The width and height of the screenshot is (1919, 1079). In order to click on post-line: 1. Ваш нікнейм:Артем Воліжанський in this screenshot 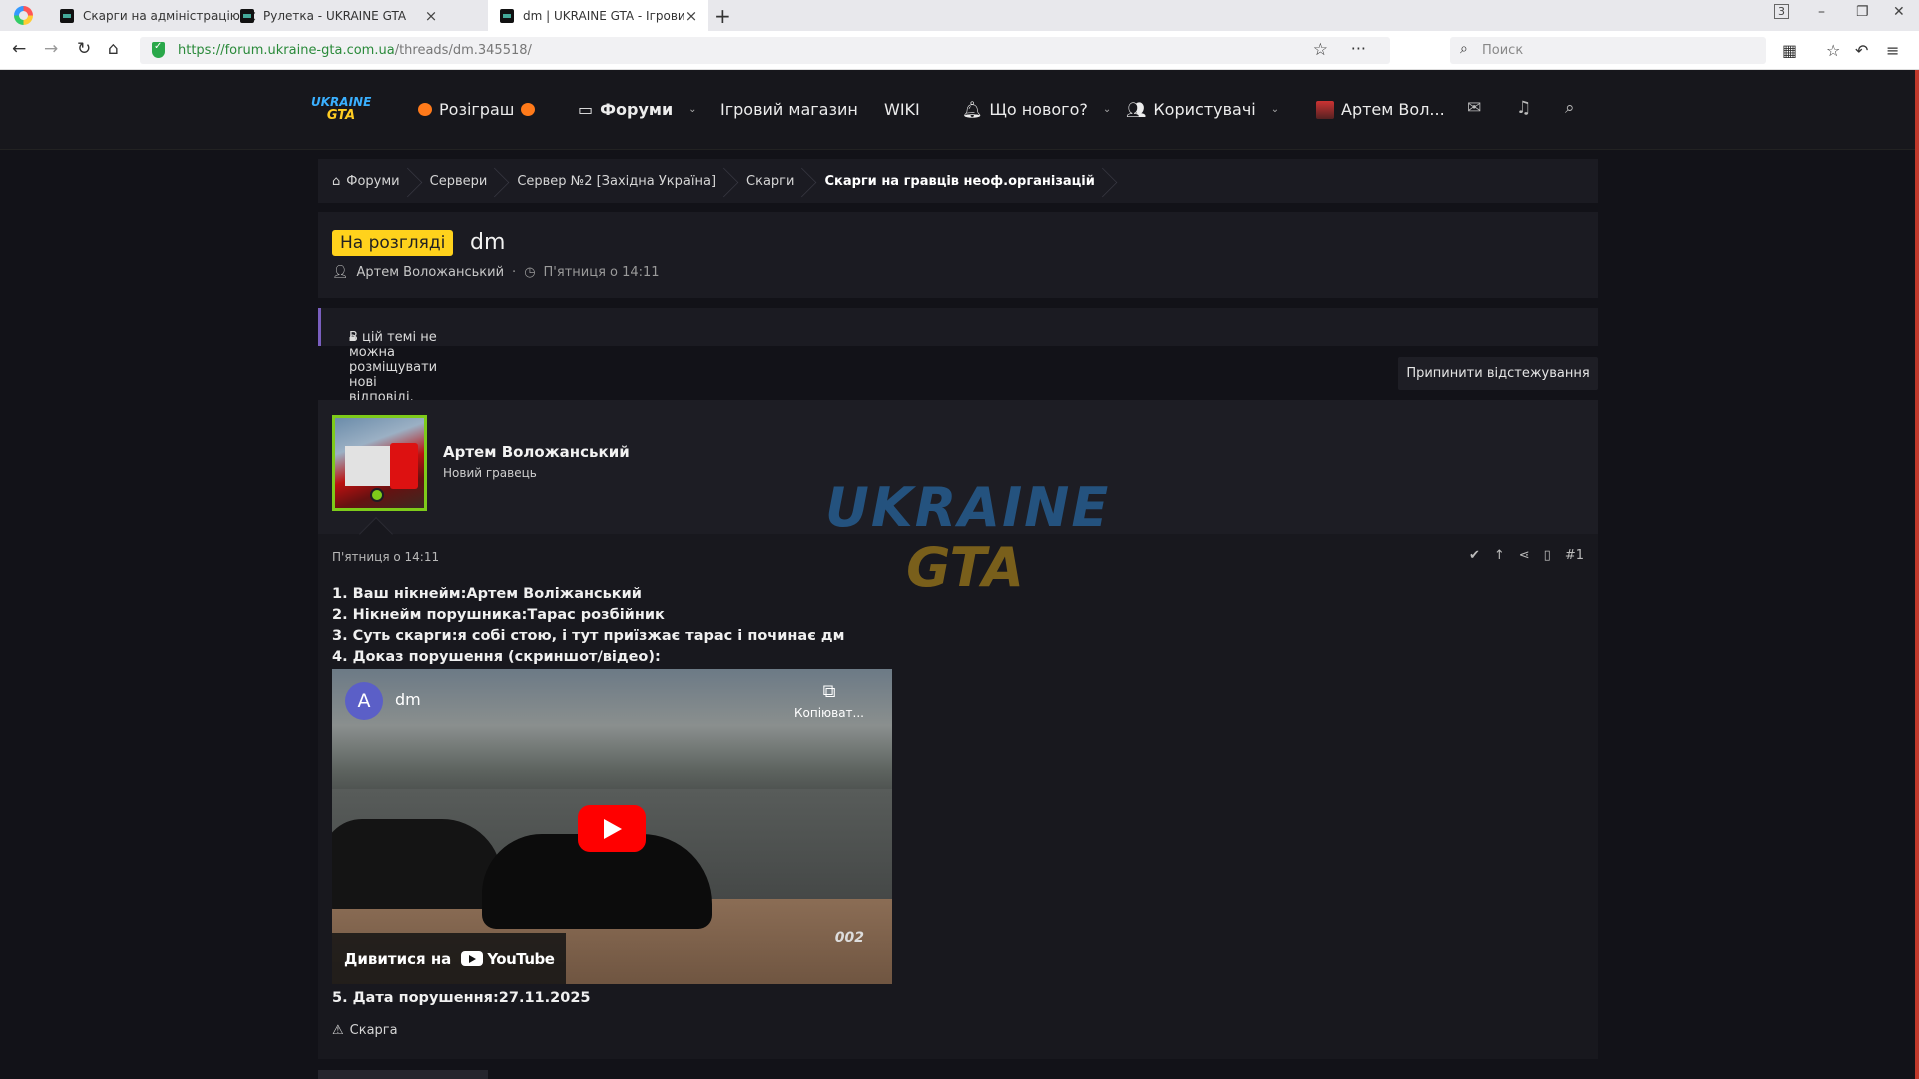, I will do `click(487, 594)`.